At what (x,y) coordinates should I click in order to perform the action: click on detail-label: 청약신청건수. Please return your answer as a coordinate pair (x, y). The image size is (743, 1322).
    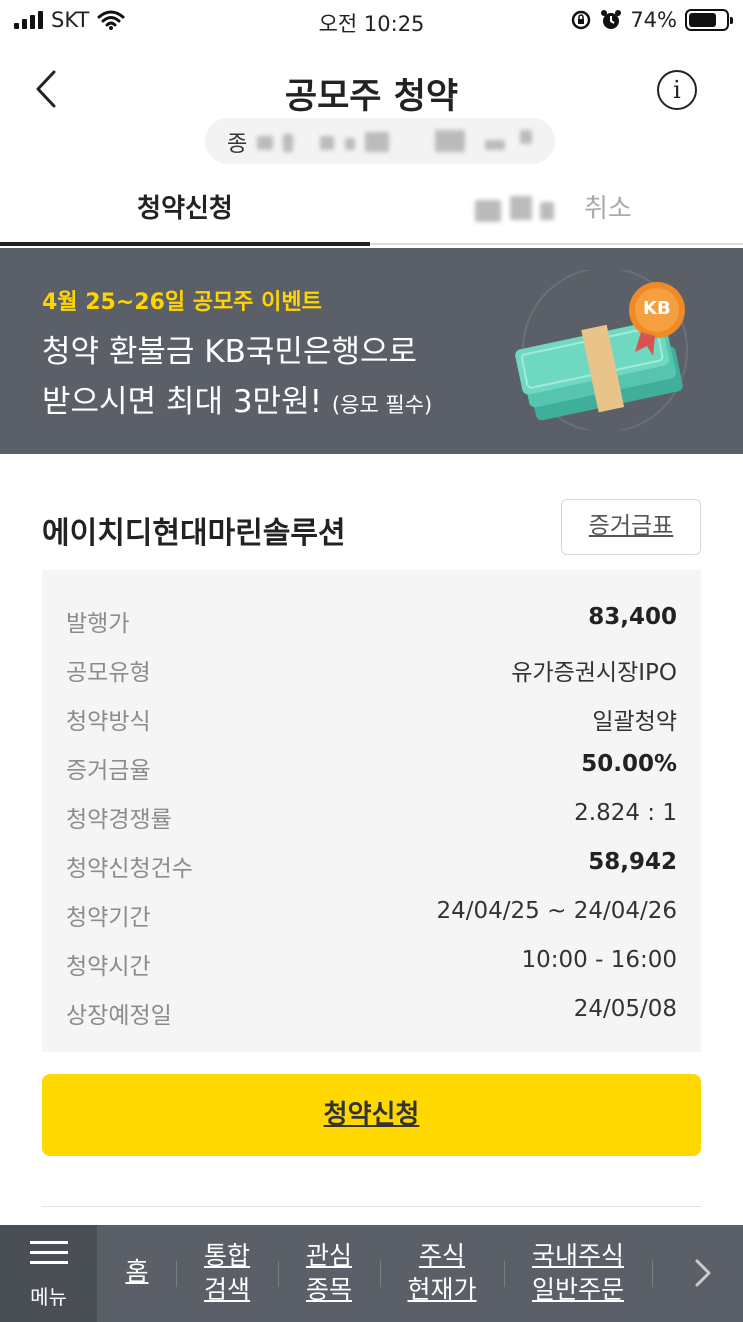
    Looking at the image, I should click on (129, 869).